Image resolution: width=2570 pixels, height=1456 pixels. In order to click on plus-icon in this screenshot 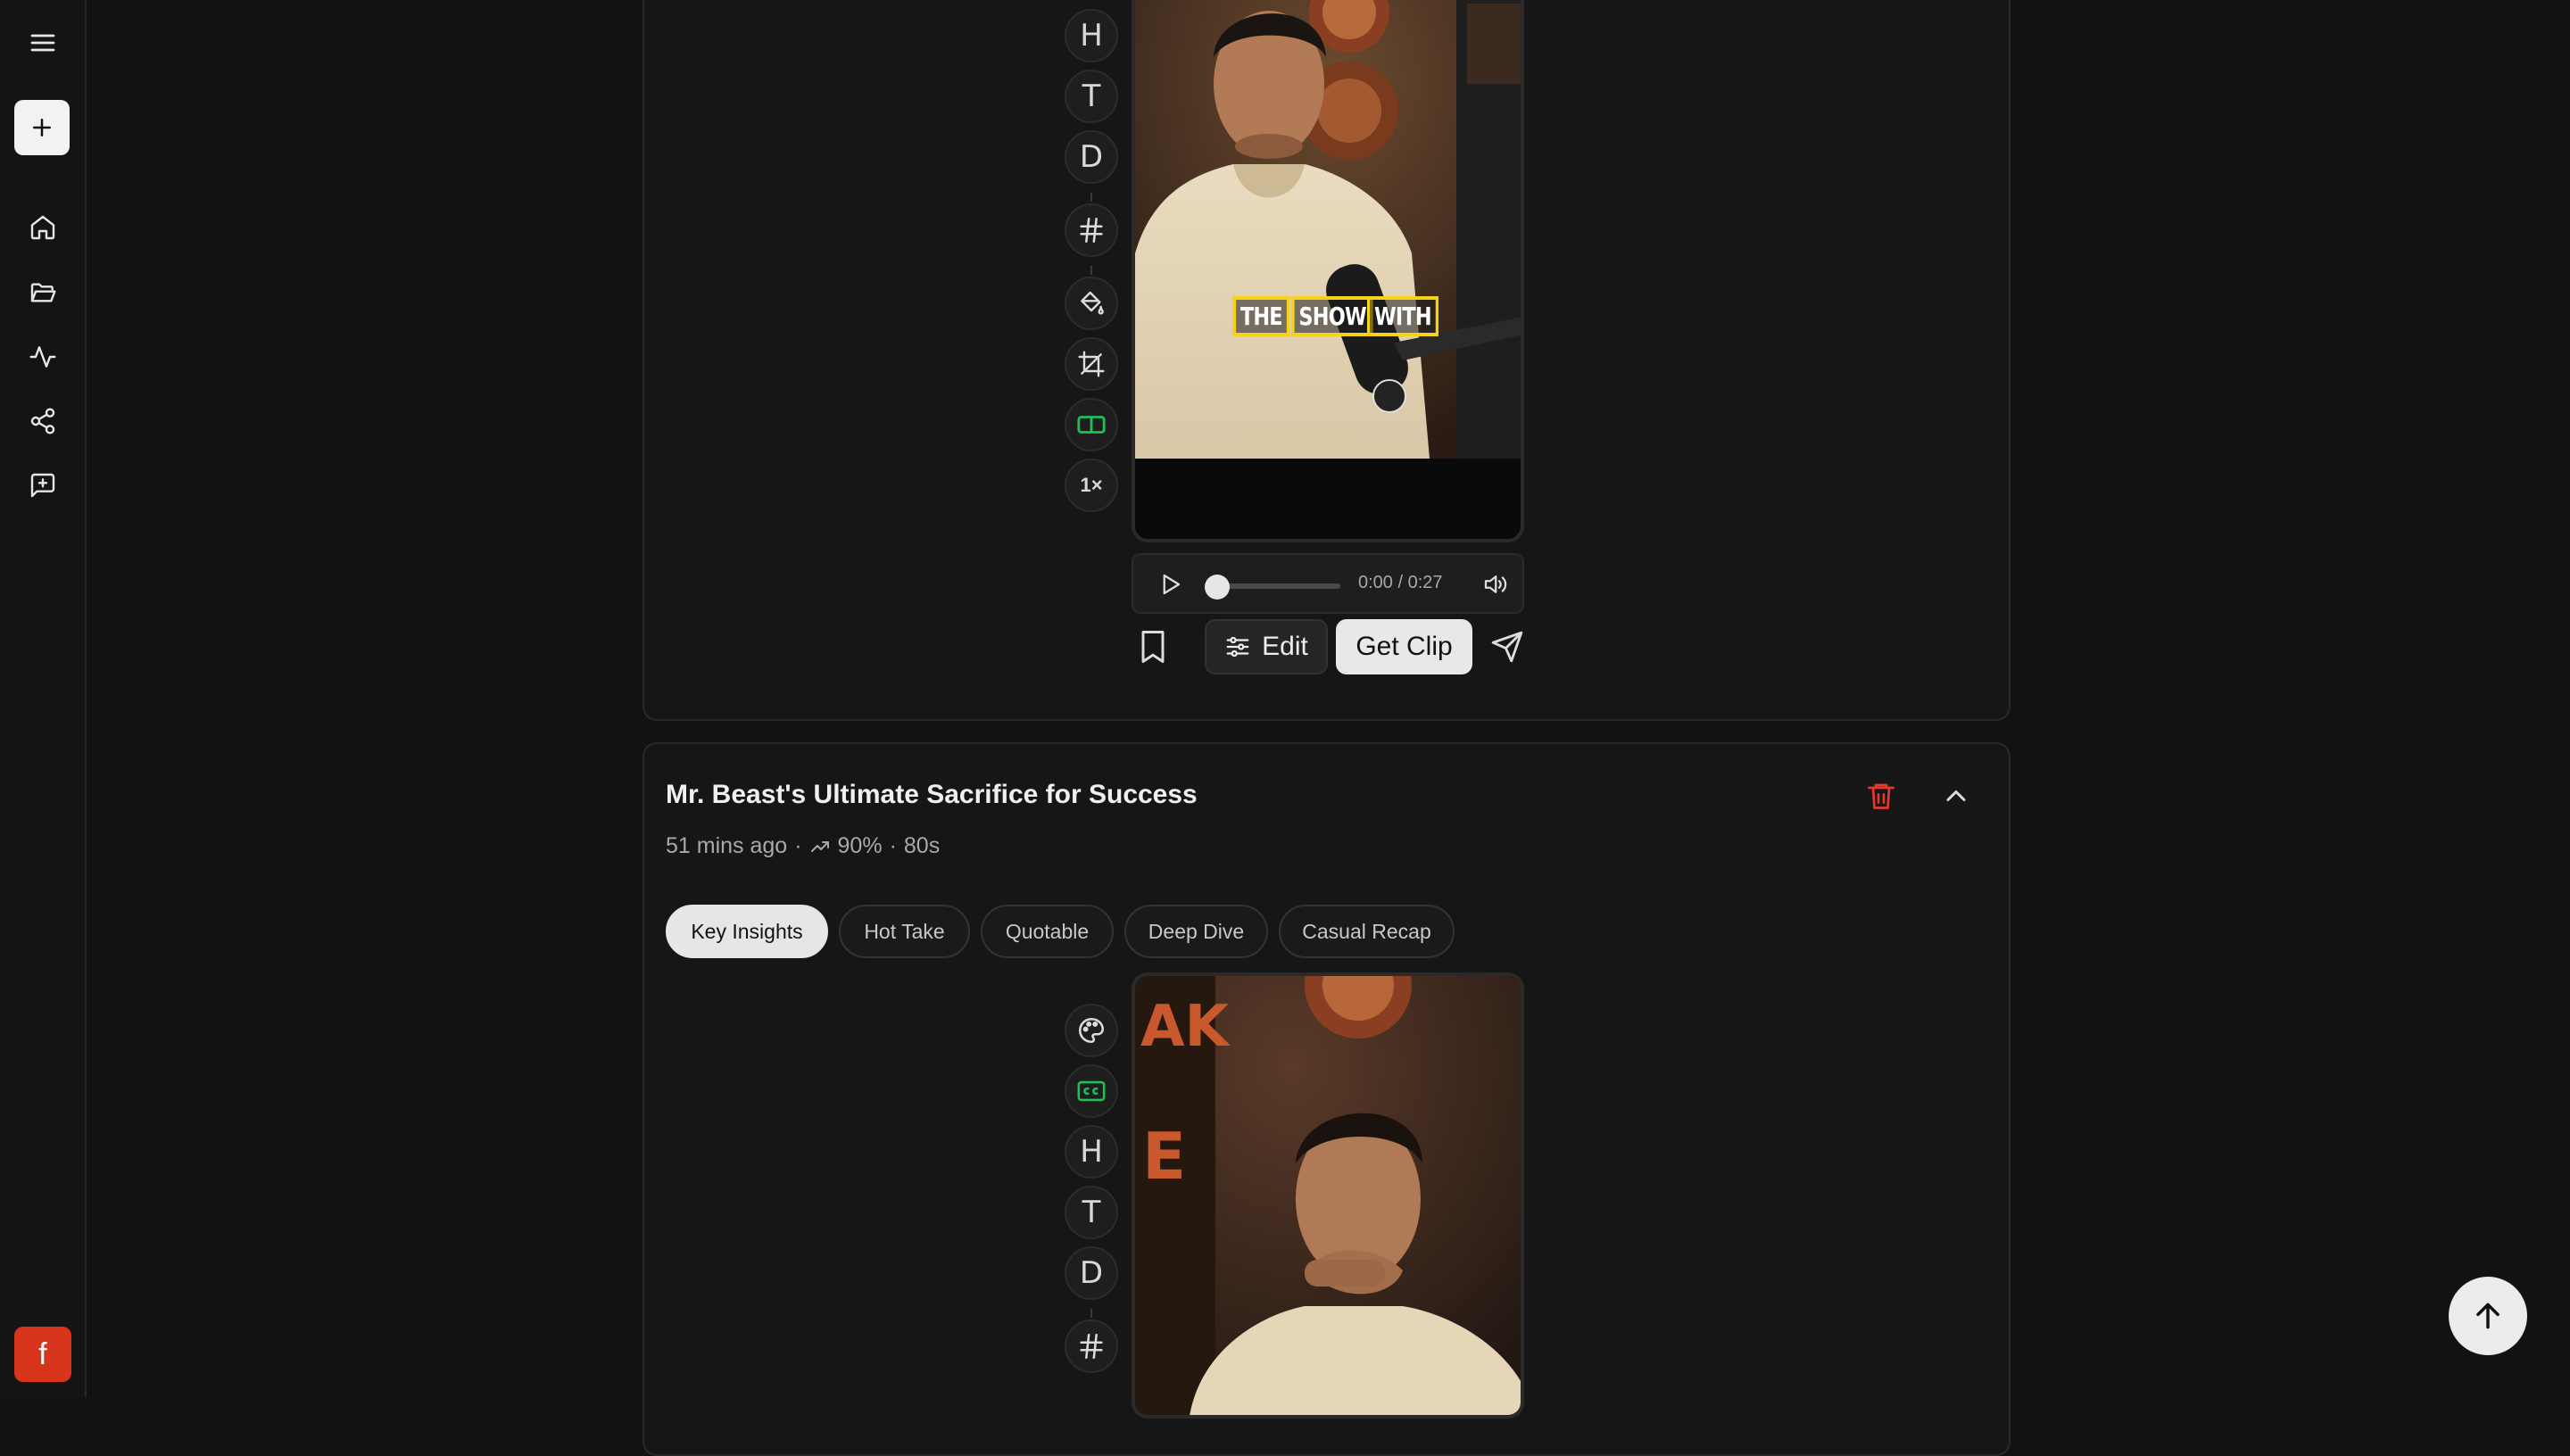, I will do `click(42, 128)`.